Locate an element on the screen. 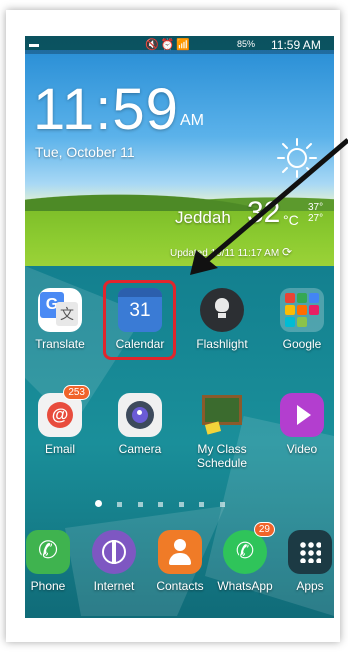  dock-phone: ✆ Phone is located at coordinates (52, 561).